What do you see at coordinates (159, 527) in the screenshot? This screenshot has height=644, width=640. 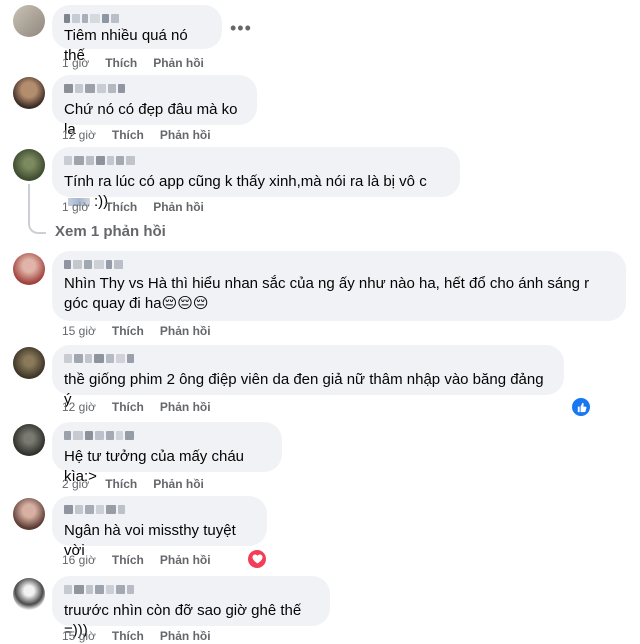 I see `comment-bubble: Ngân hà voi missthy tuyệt vời` at bounding box center [159, 527].